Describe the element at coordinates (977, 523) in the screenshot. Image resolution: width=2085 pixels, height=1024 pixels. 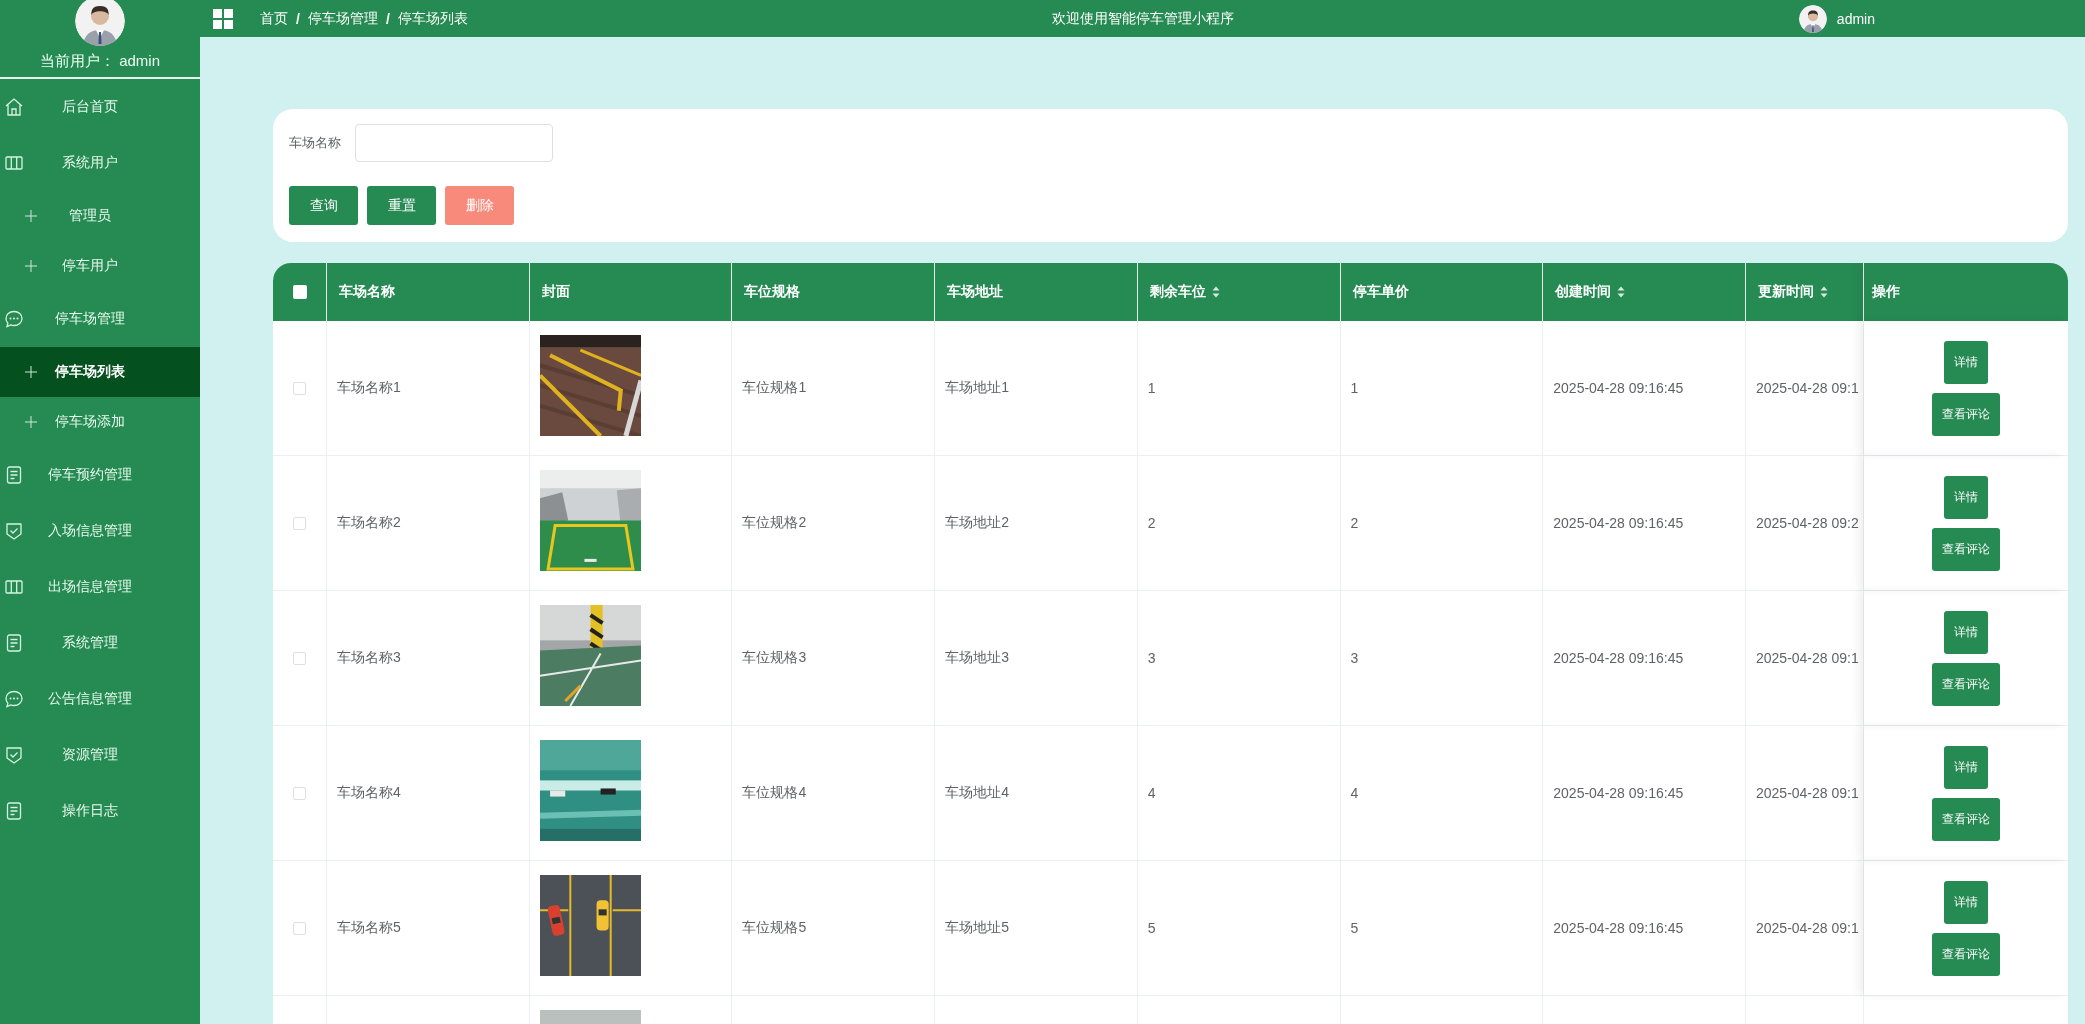
I see `table-cell: 车场地址2` at that location.